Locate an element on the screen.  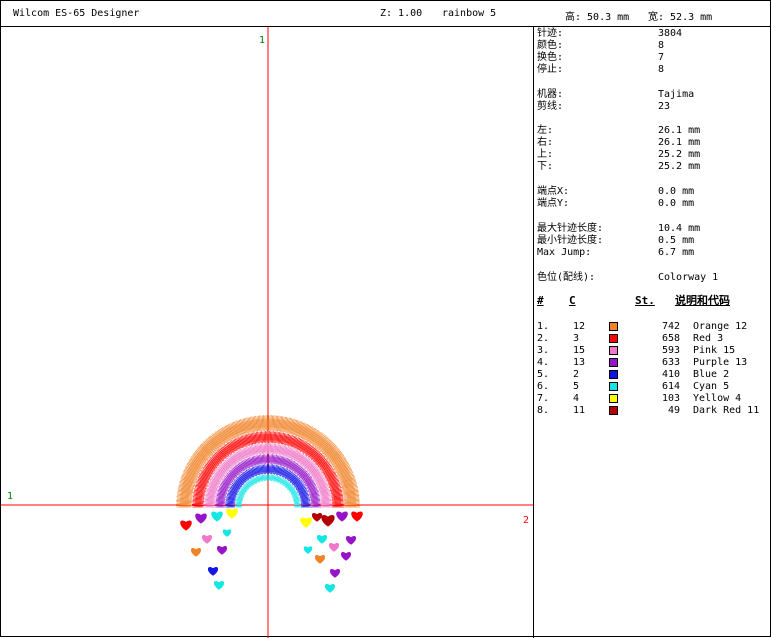
color-row-description: Pink 15 is located at coordinates (714, 351).